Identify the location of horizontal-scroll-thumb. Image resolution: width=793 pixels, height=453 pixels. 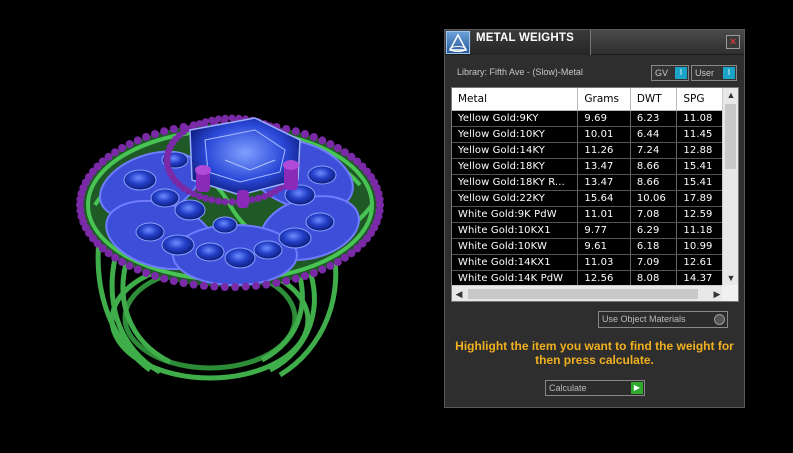
(583, 294).